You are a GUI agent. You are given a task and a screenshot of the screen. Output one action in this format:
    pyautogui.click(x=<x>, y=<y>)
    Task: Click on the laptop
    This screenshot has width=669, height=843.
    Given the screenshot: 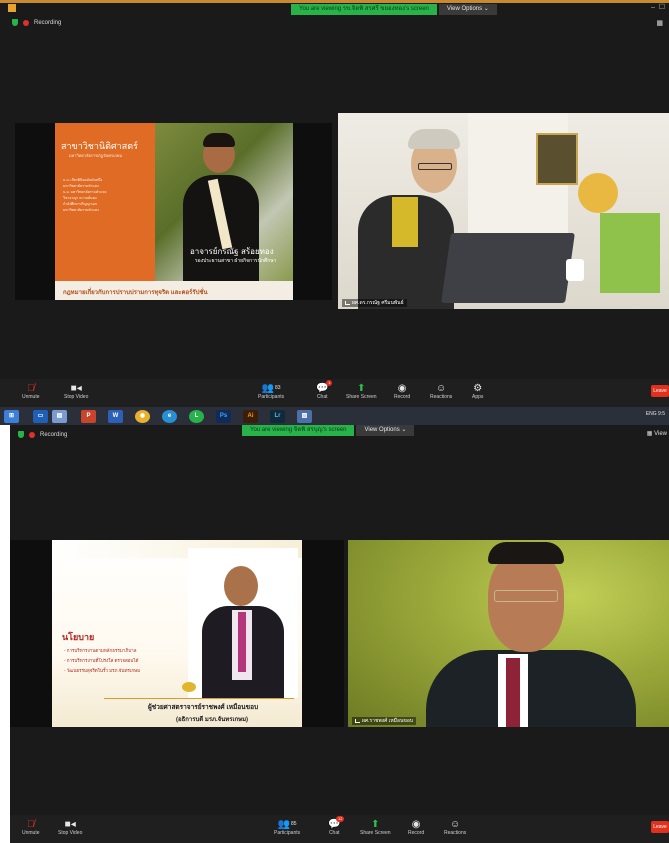 What is the action you would take?
    pyautogui.click(x=508, y=268)
    